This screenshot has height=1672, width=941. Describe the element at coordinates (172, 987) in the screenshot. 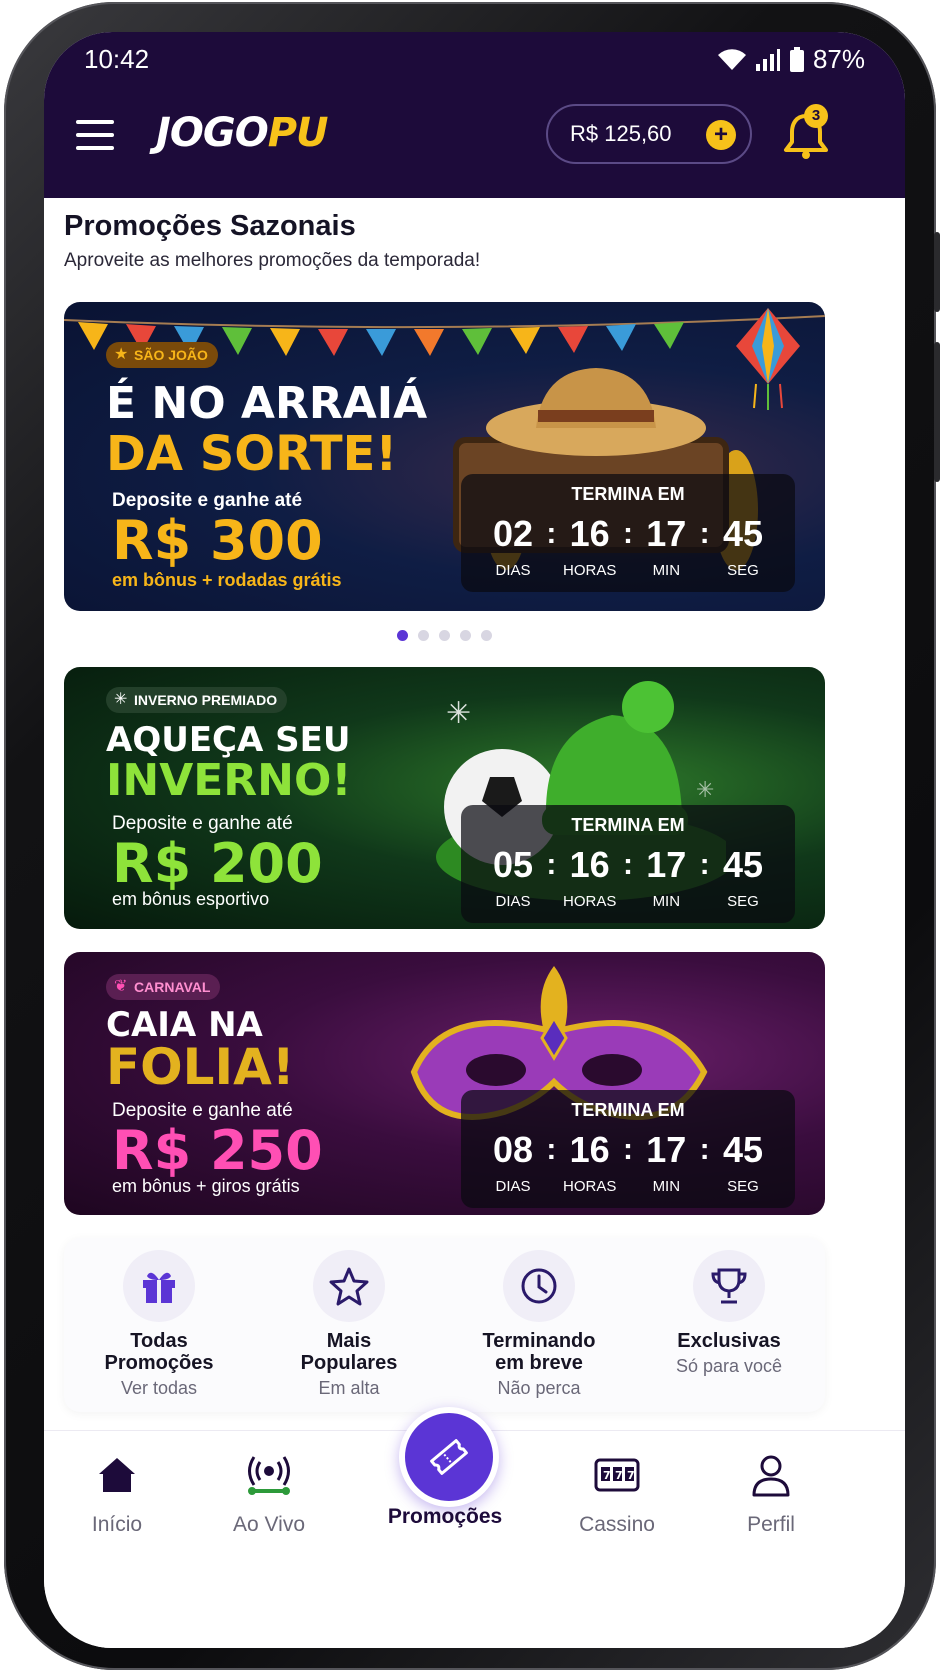

I see `promo-tag-label: CARNAVAL` at that location.